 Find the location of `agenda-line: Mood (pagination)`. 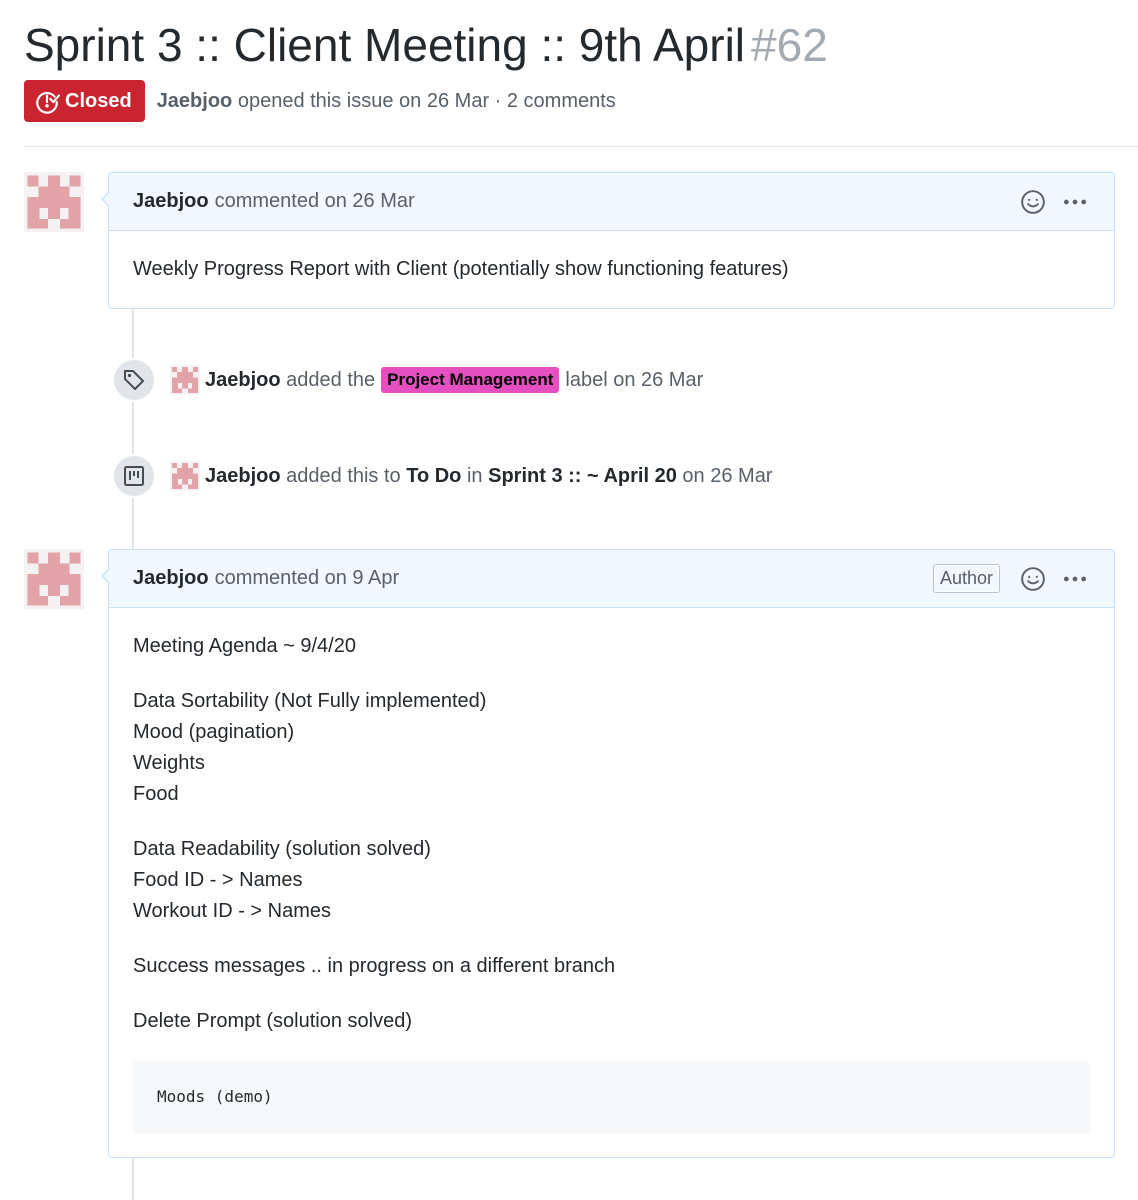

agenda-line: Mood (pagination) is located at coordinates (214, 732).